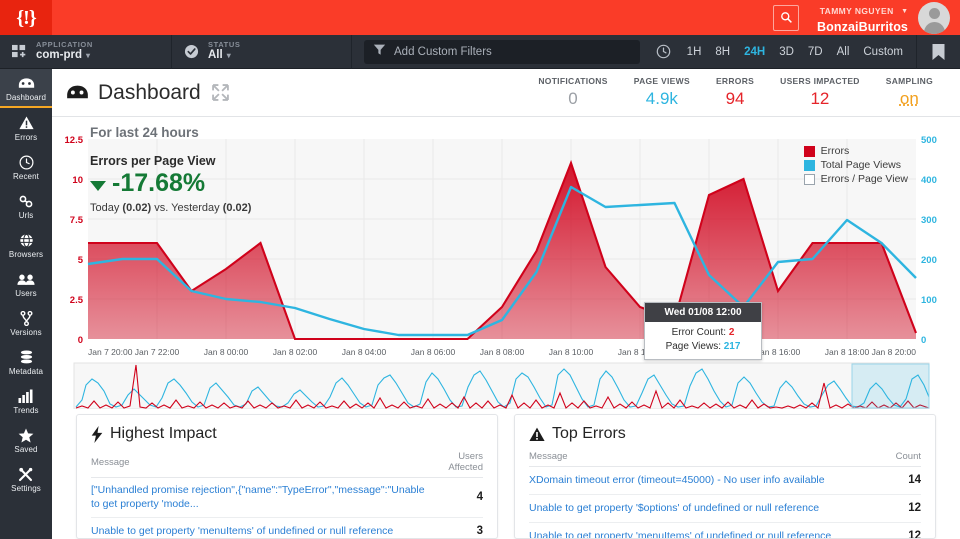 Image resolution: width=960 pixels, height=539 pixels. What do you see at coordinates (663, 51) in the screenshot?
I see `clock-icon` at bounding box center [663, 51].